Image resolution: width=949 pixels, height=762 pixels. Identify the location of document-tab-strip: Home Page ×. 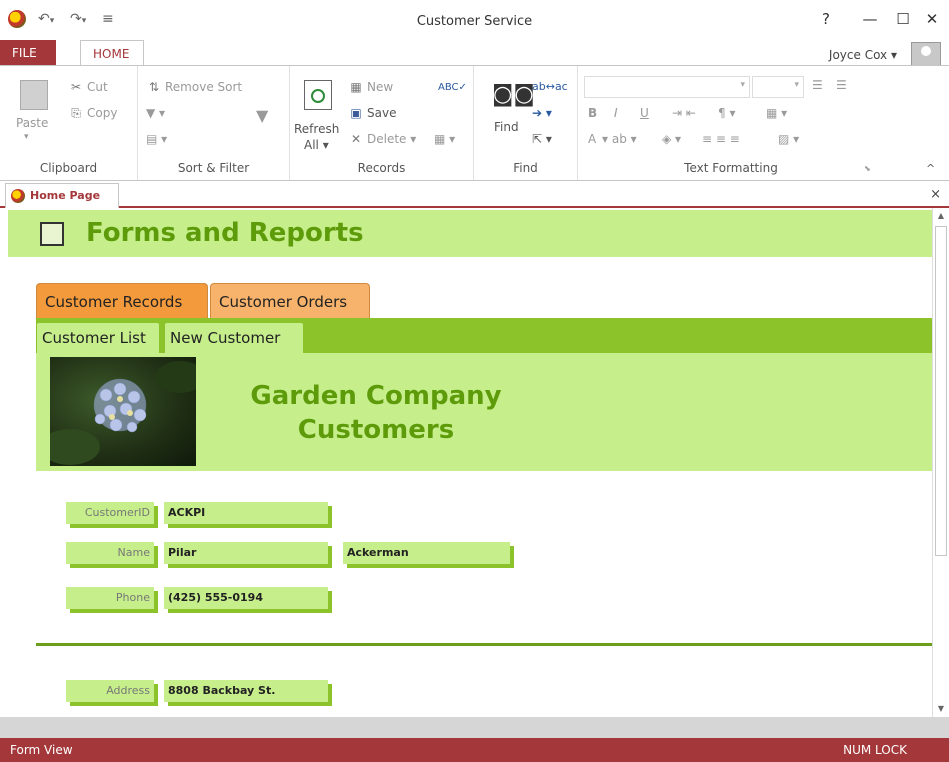
(474, 194).